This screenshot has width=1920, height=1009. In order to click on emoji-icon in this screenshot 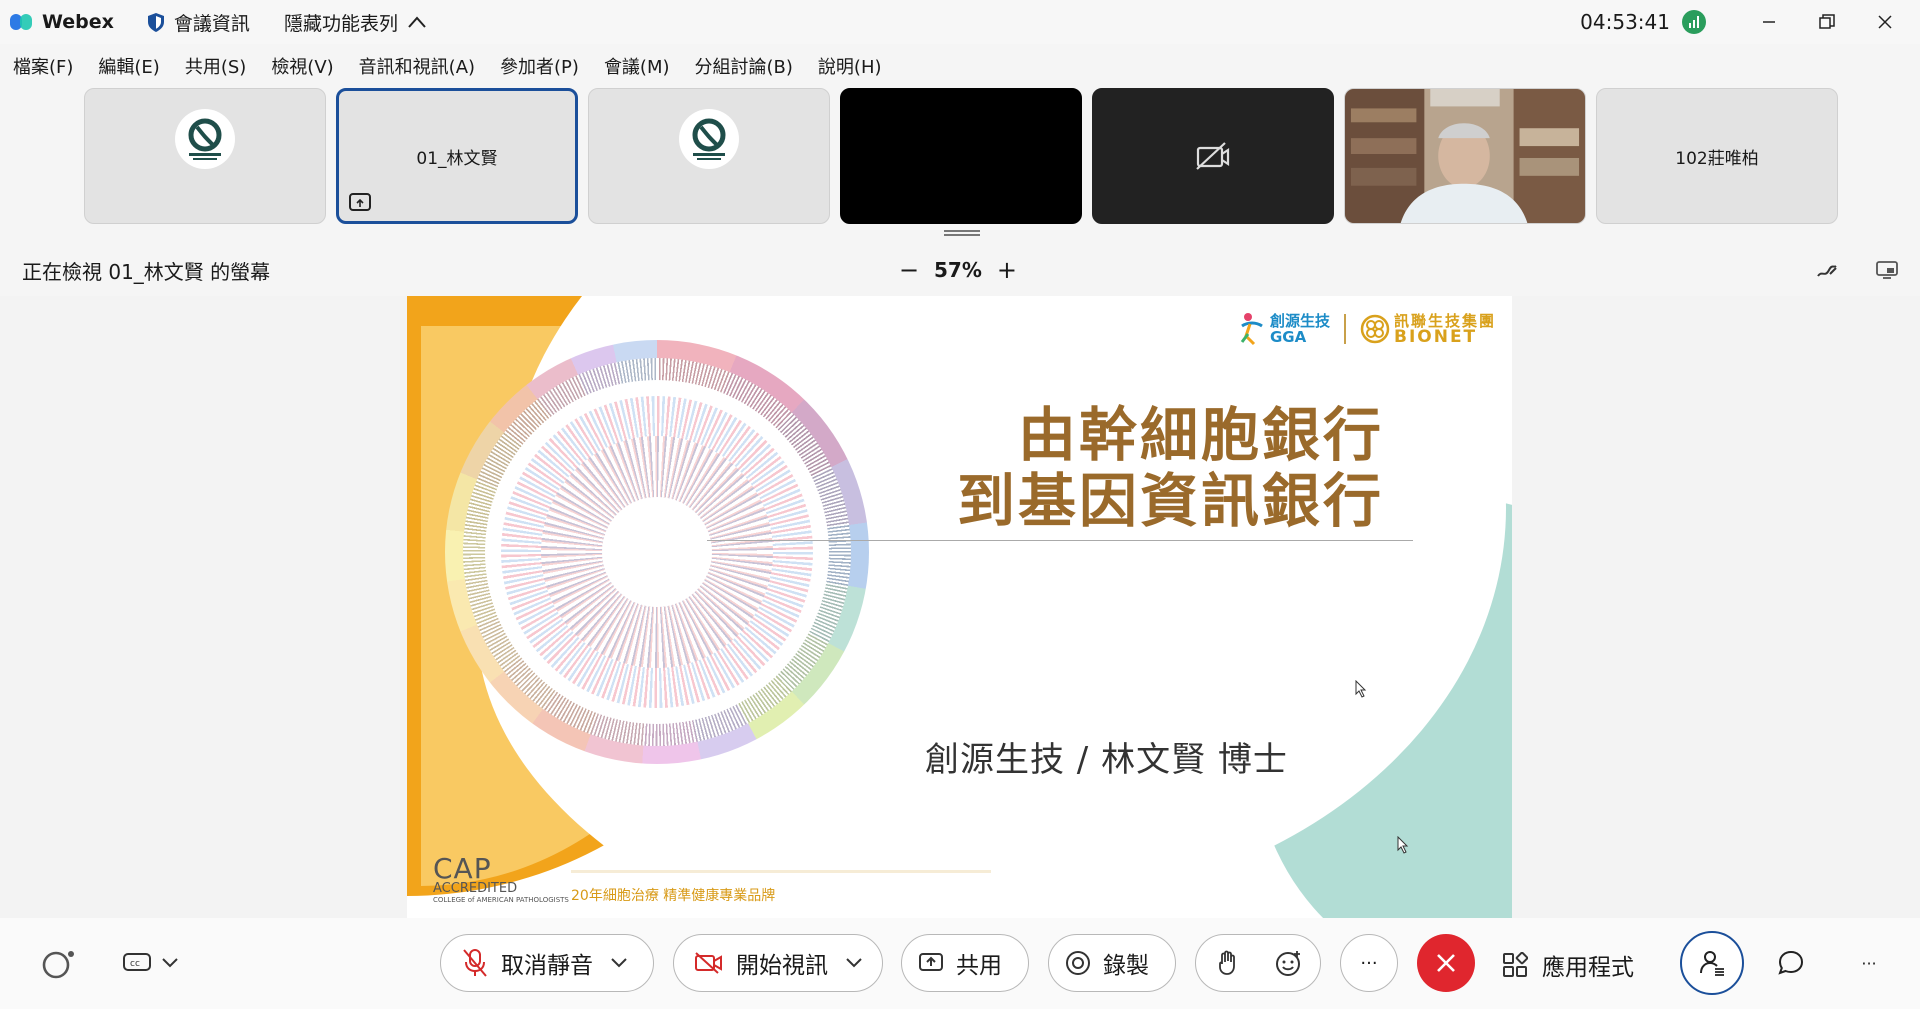, I will do `click(1288, 963)`.